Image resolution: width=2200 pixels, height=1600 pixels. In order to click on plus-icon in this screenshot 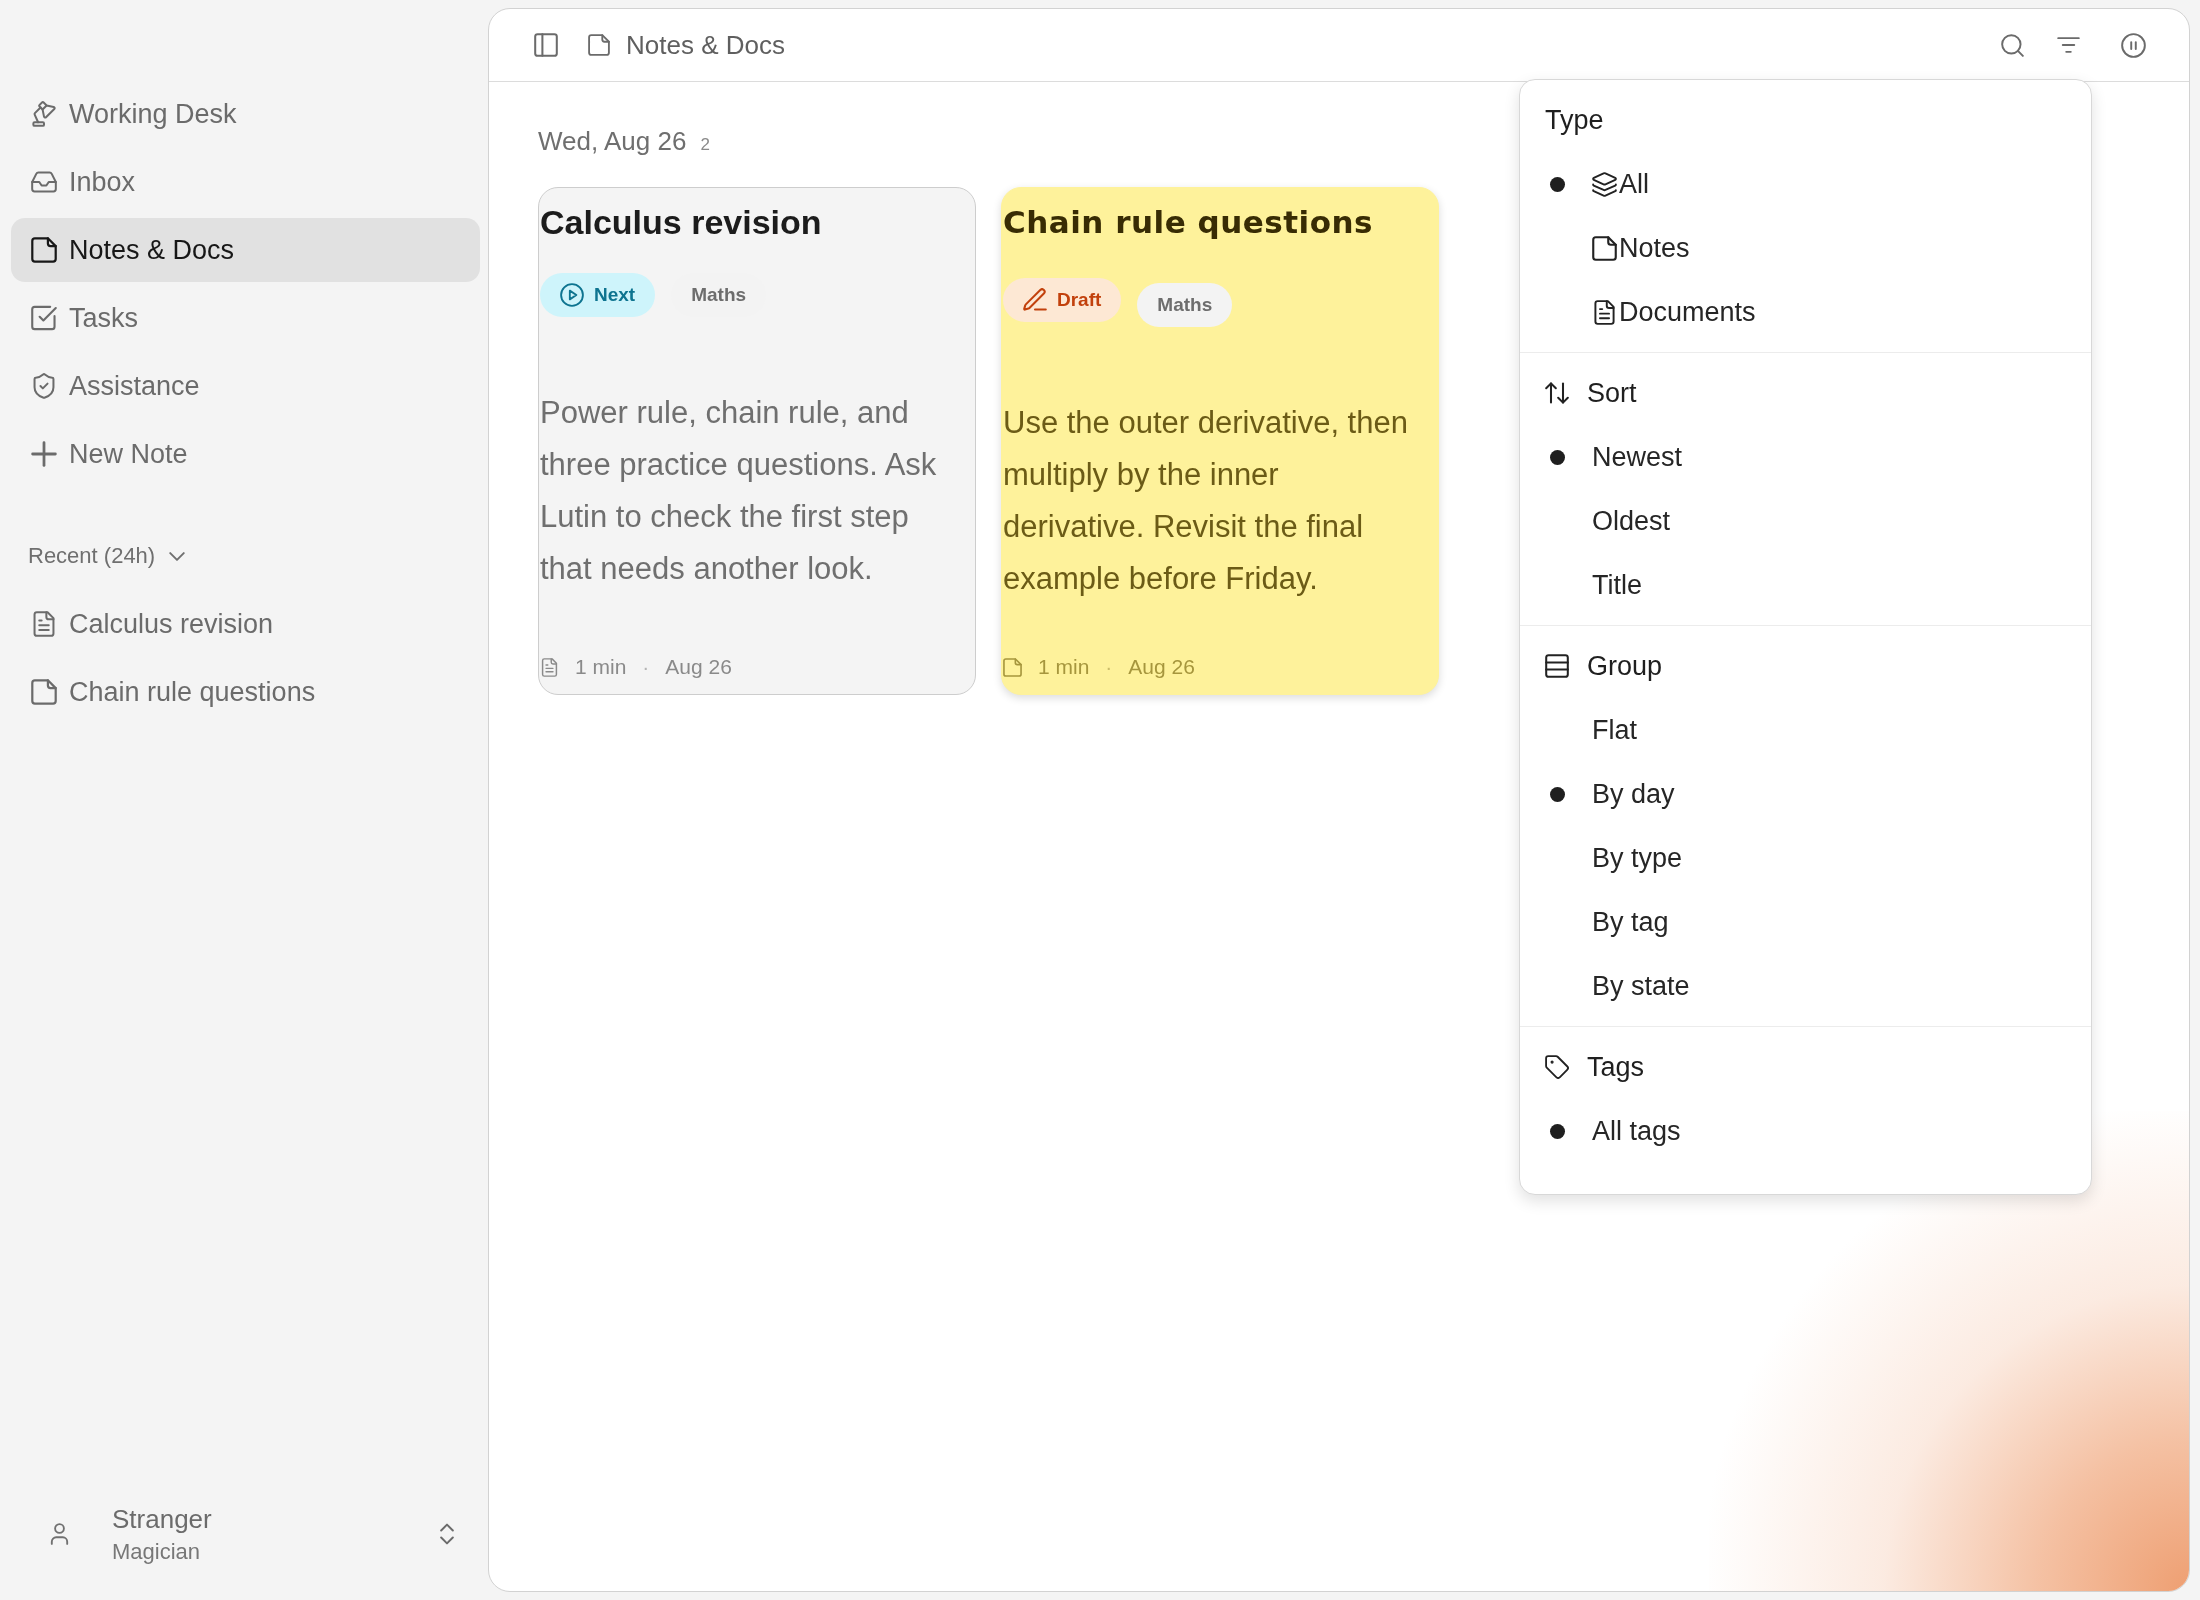, I will do `click(44, 454)`.